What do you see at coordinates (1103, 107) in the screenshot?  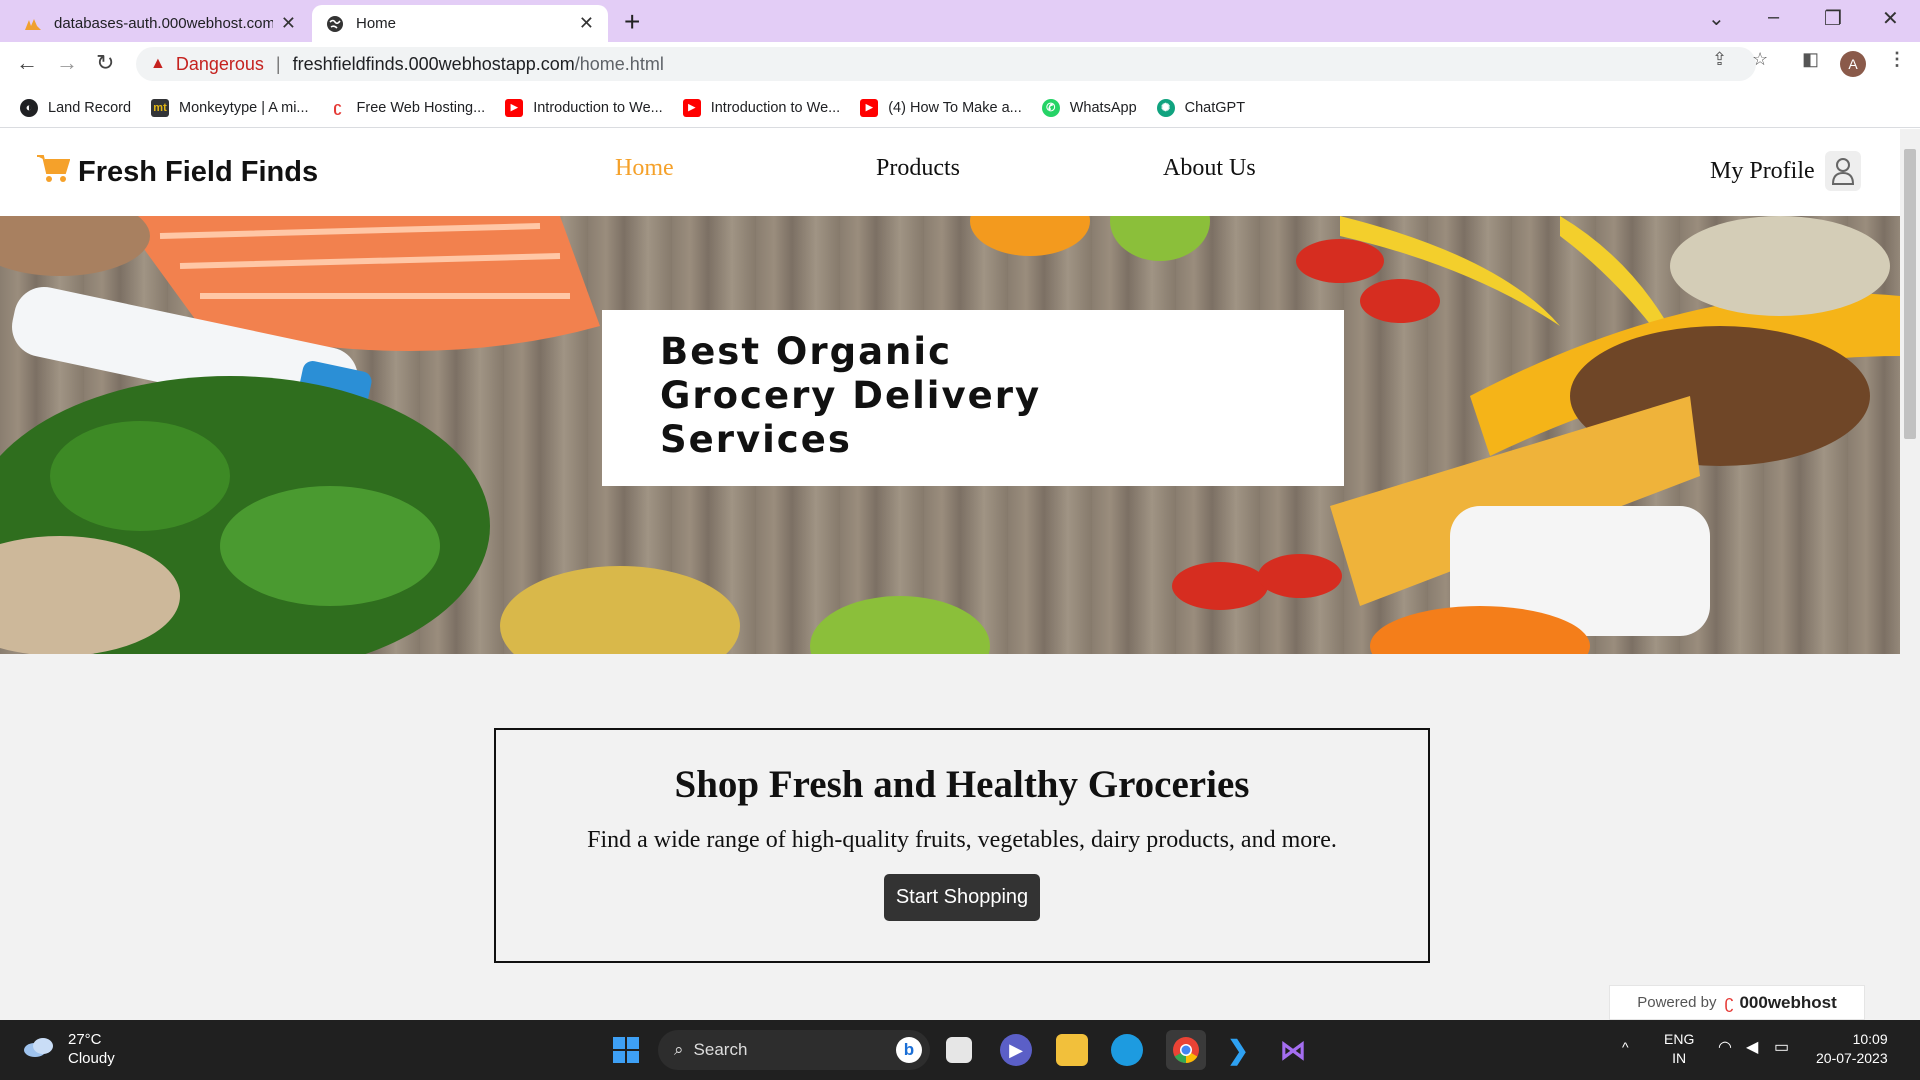 I see `bookmark-label: WhatsApp` at bounding box center [1103, 107].